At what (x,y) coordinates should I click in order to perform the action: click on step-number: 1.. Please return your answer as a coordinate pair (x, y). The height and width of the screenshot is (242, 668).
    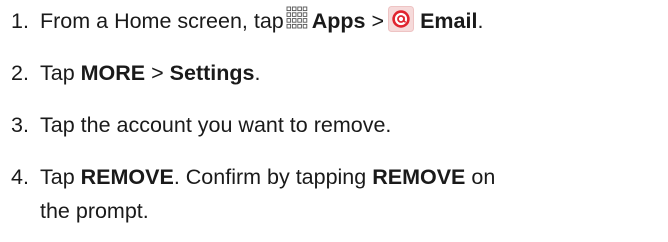
    Looking at the image, I should click on (20, 21).